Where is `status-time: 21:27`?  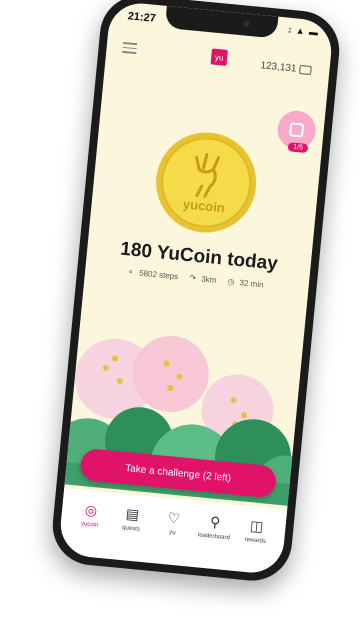
status-time: 21:27 is located at coordinates (142, 17).